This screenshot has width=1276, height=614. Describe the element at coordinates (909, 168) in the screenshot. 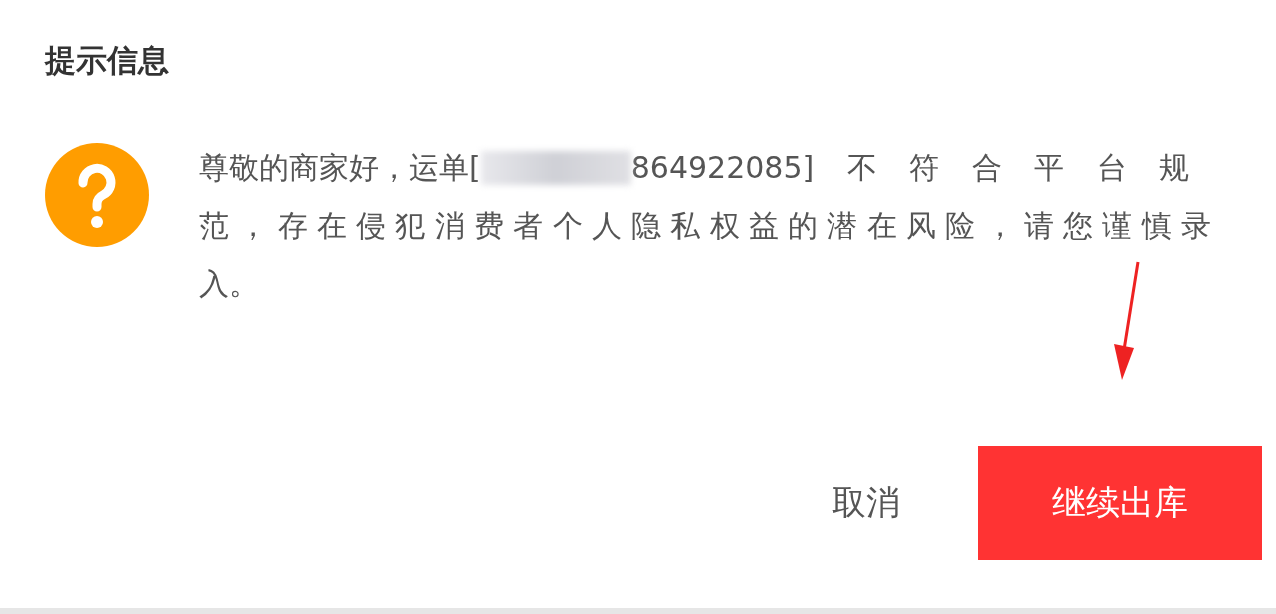

I see `message-text: 864922085]不符合平台规` at that location.